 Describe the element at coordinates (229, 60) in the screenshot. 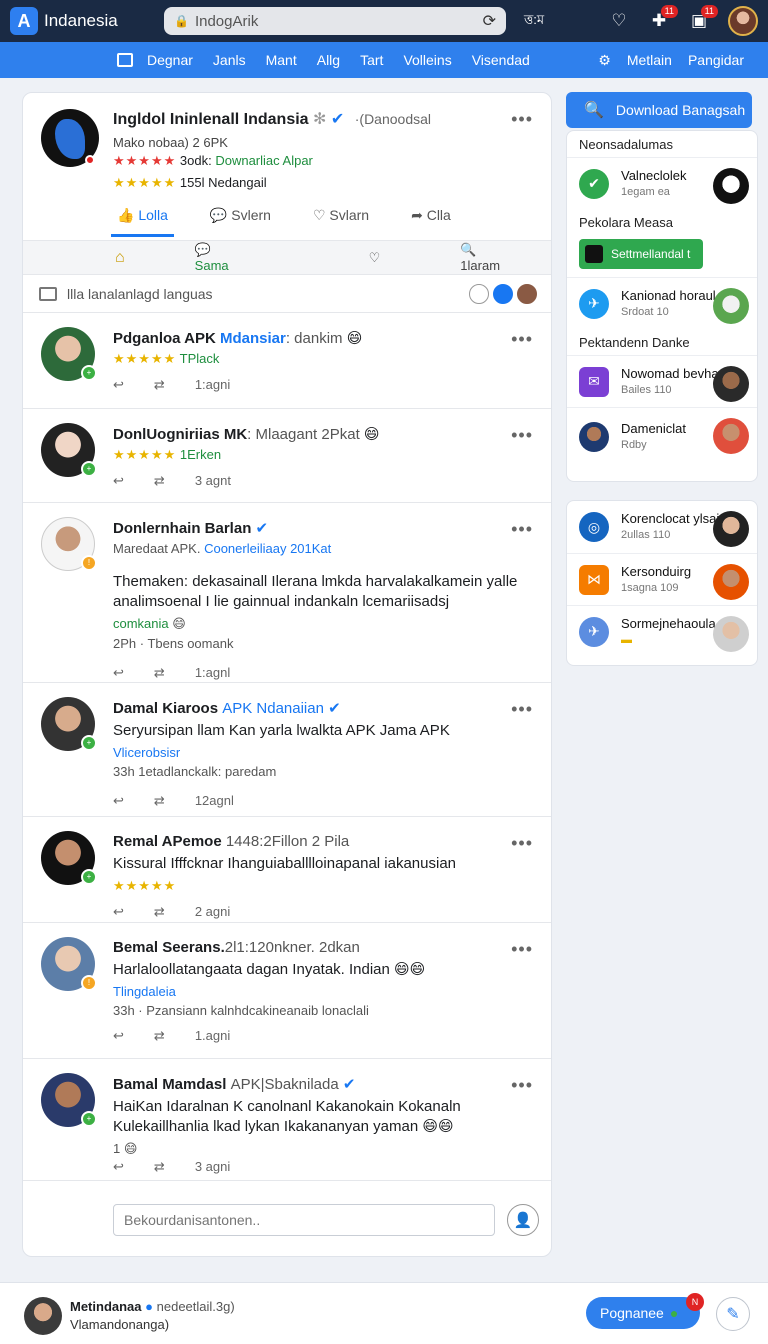

I see `nav-item: Janls` at that location.